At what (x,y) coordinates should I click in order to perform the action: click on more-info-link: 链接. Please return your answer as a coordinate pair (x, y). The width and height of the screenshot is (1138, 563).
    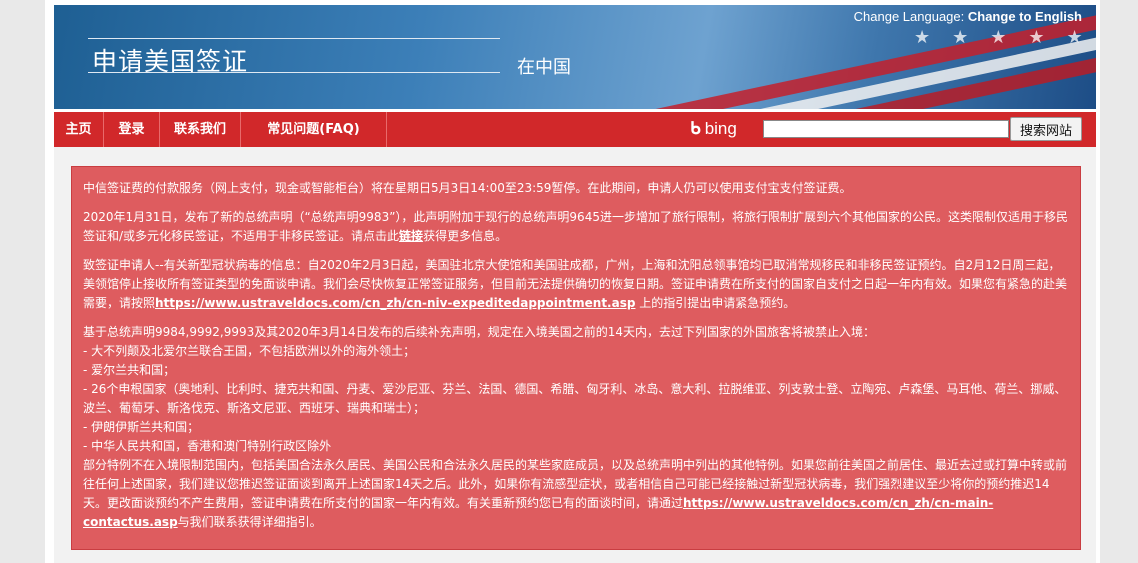
    Looking at the image, I should click on (411, 236).